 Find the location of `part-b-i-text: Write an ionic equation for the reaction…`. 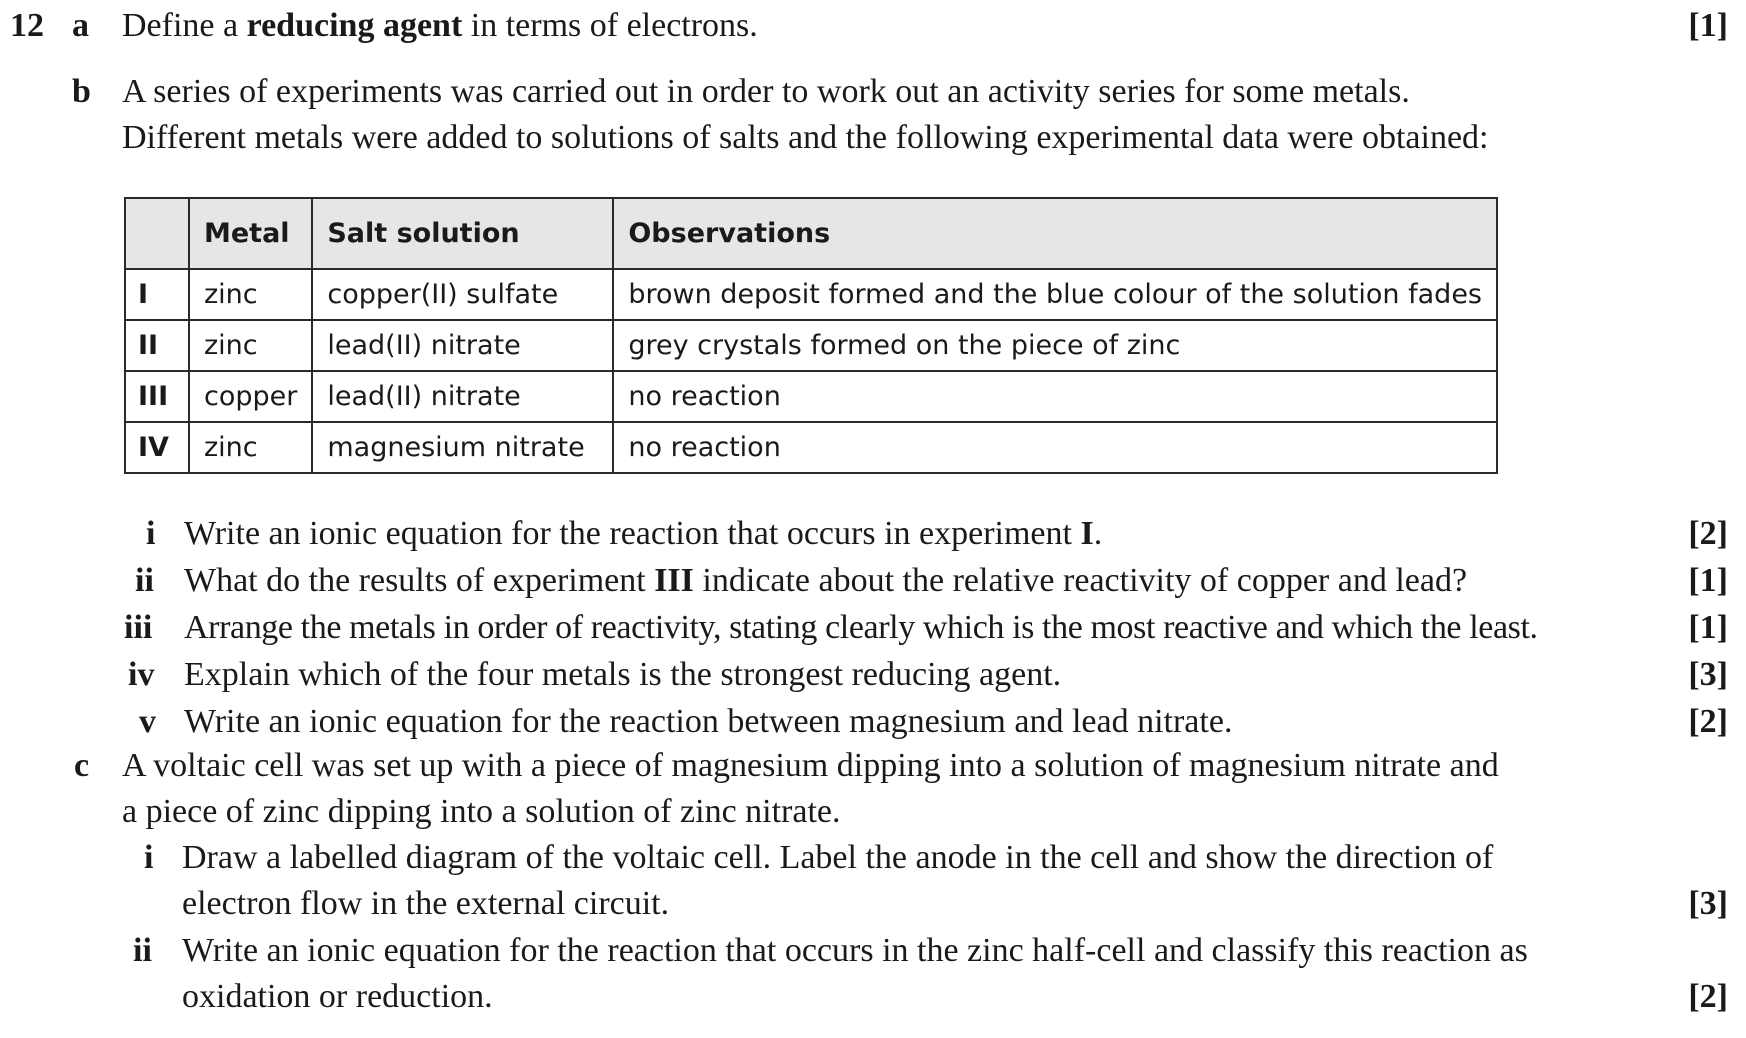

part-b-i-text: Write an ionic equation for the reaction… is located at coordinates (643, 534).